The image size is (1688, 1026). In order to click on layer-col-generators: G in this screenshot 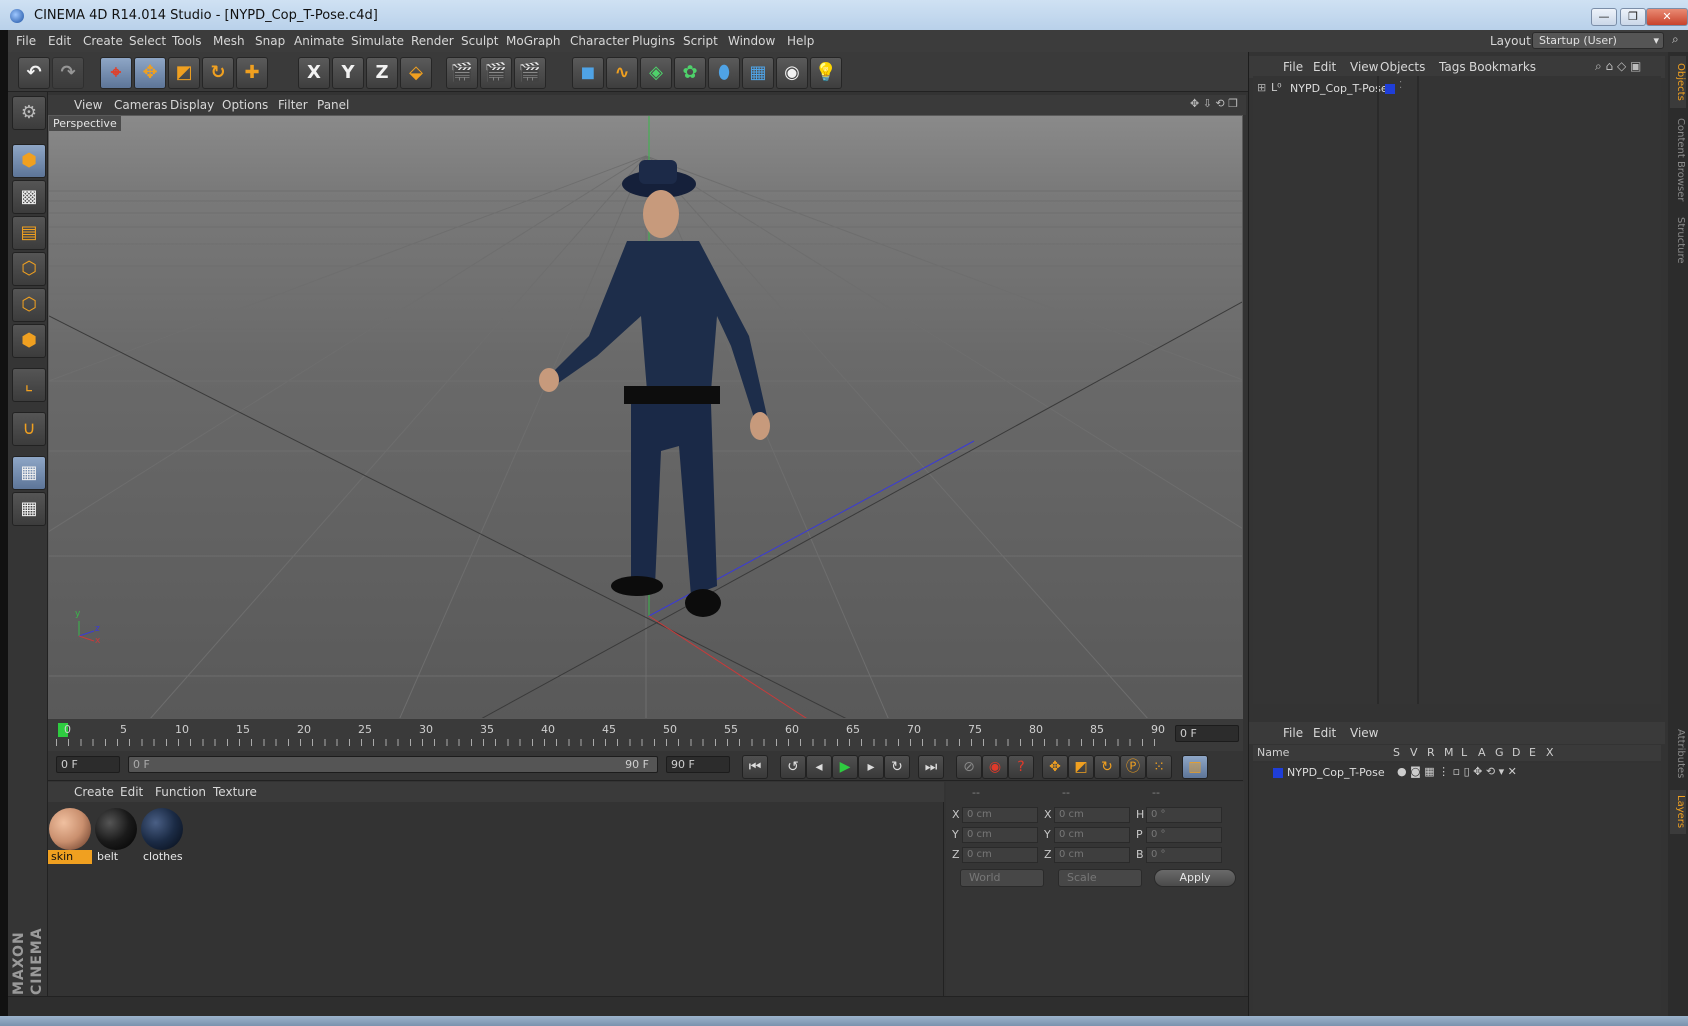, I will do `click(1499, 752)`.